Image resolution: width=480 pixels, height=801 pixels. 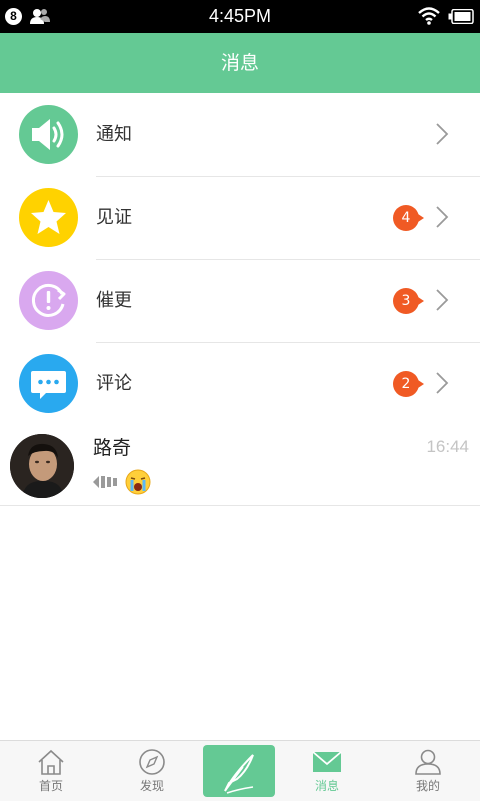 What do you see at coordinates (240, 465) in the screenshot?
I see `conversation-item: 路奇 16:44` at bounding box center [240, 465].